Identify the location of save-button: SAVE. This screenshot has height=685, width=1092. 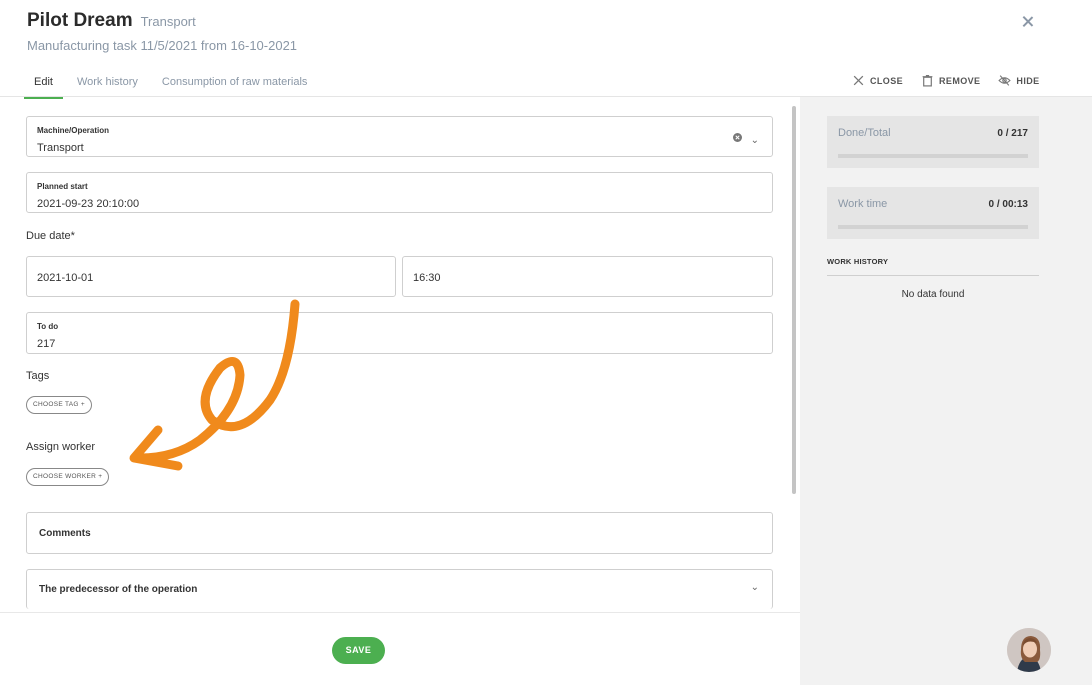
(358, 650).